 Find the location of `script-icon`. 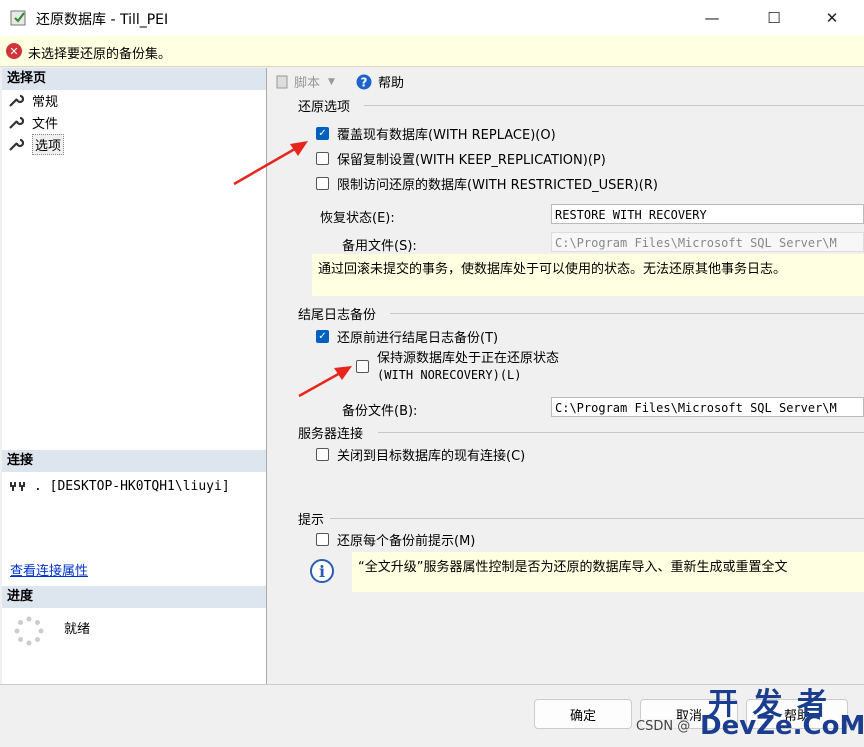

script-icon is located at coordinates (282, 81).